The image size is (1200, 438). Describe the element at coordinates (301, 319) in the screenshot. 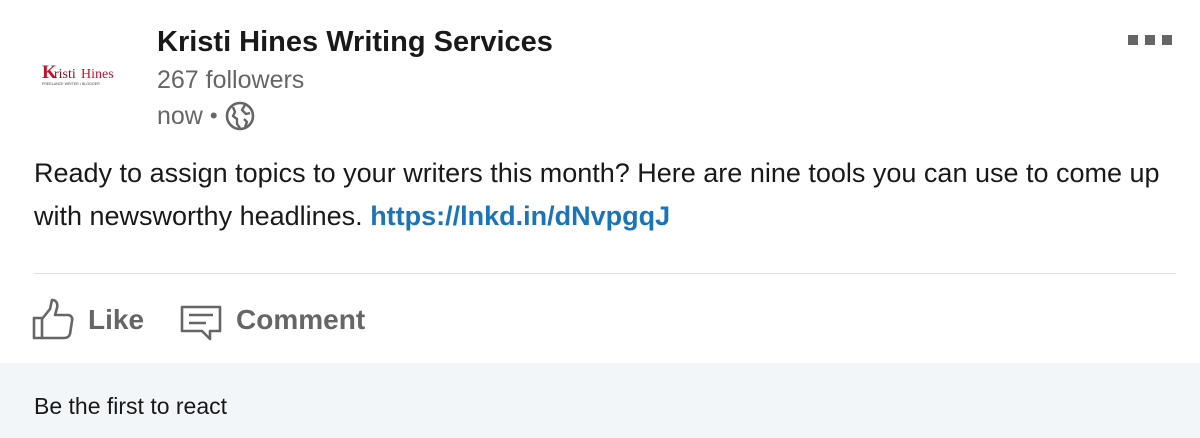

I see `comment-label: Comment` at that location.